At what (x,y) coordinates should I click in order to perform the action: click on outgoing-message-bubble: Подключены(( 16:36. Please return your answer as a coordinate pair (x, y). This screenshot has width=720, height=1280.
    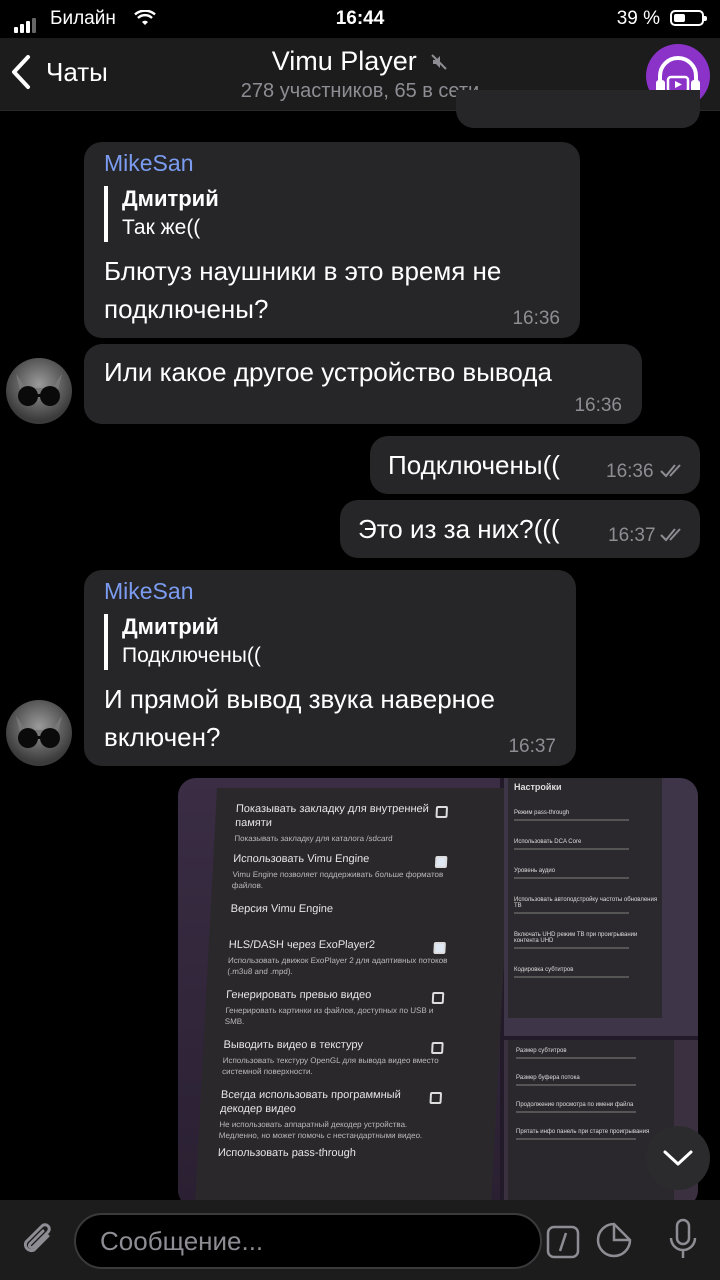
    Looking at the image, I should click on (535, 465).